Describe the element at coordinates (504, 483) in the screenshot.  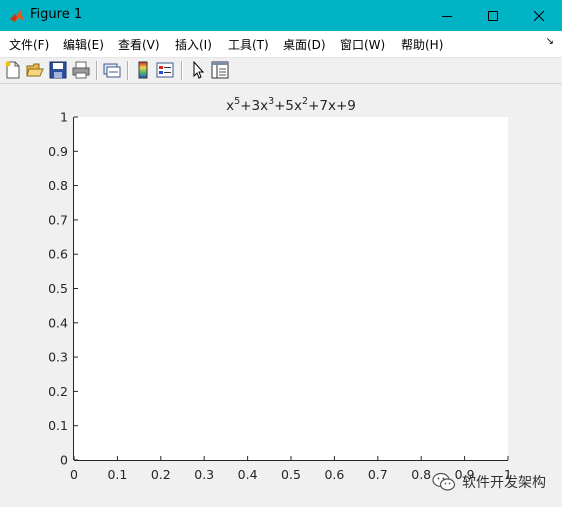
I see `watermark-text: 软件开发架构` at that location.